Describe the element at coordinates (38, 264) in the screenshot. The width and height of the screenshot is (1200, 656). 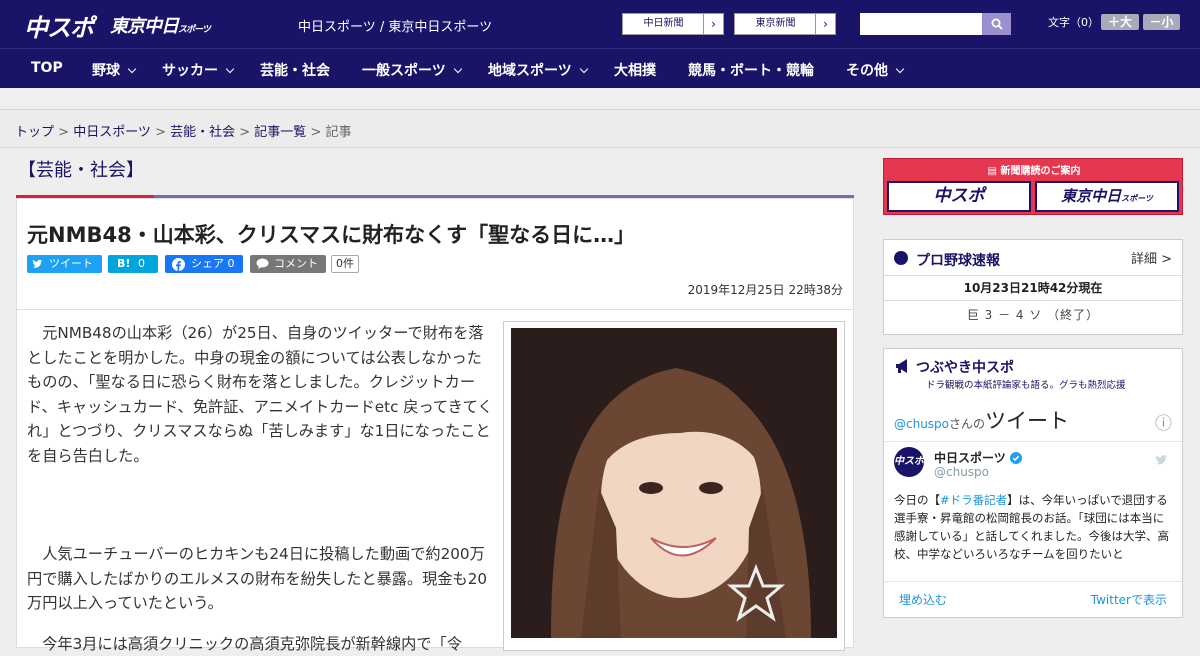
I see `twitter-bird-icon` at that location.